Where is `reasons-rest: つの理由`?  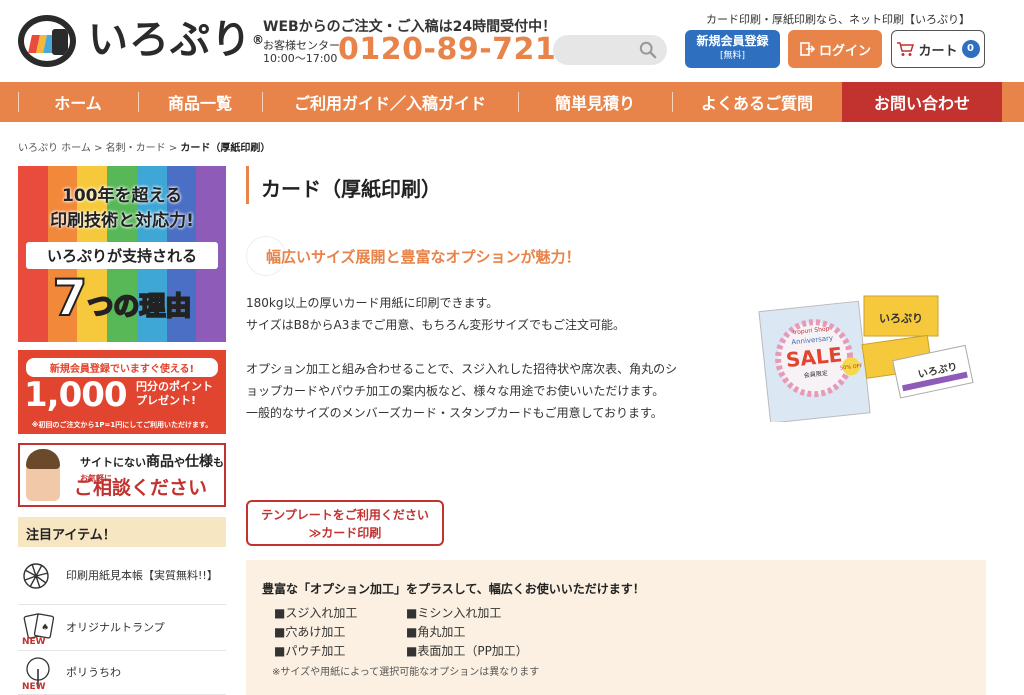
reasons-rest: つの理由 is located at coordinates (139, 307).